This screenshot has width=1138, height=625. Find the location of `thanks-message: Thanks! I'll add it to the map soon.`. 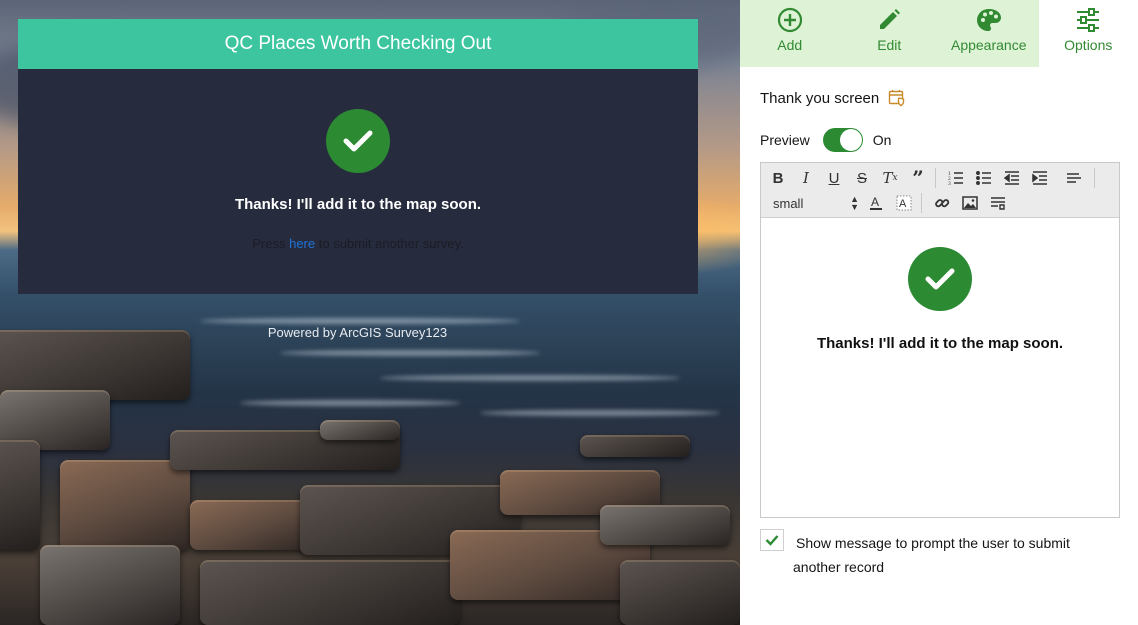

thanks-message: Thanks! I'll add it to the map soon. is located at coordinates (358, 204).